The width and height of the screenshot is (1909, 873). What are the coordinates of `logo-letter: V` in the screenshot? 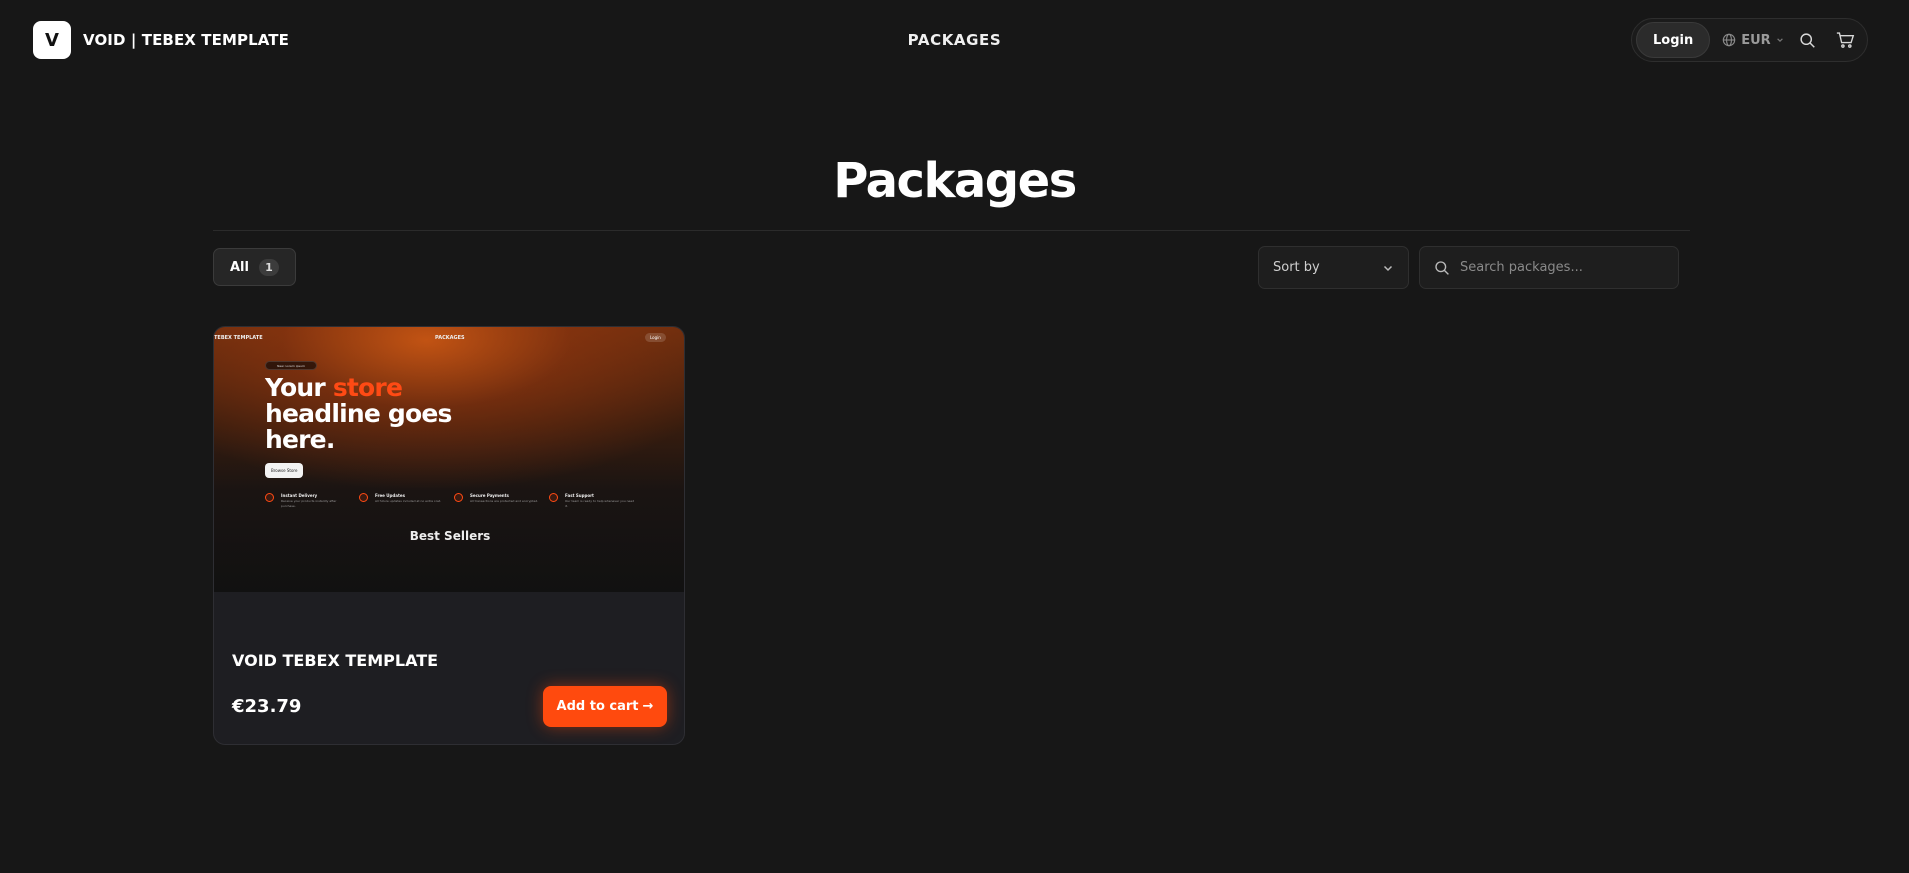 It's located at (52, 40).